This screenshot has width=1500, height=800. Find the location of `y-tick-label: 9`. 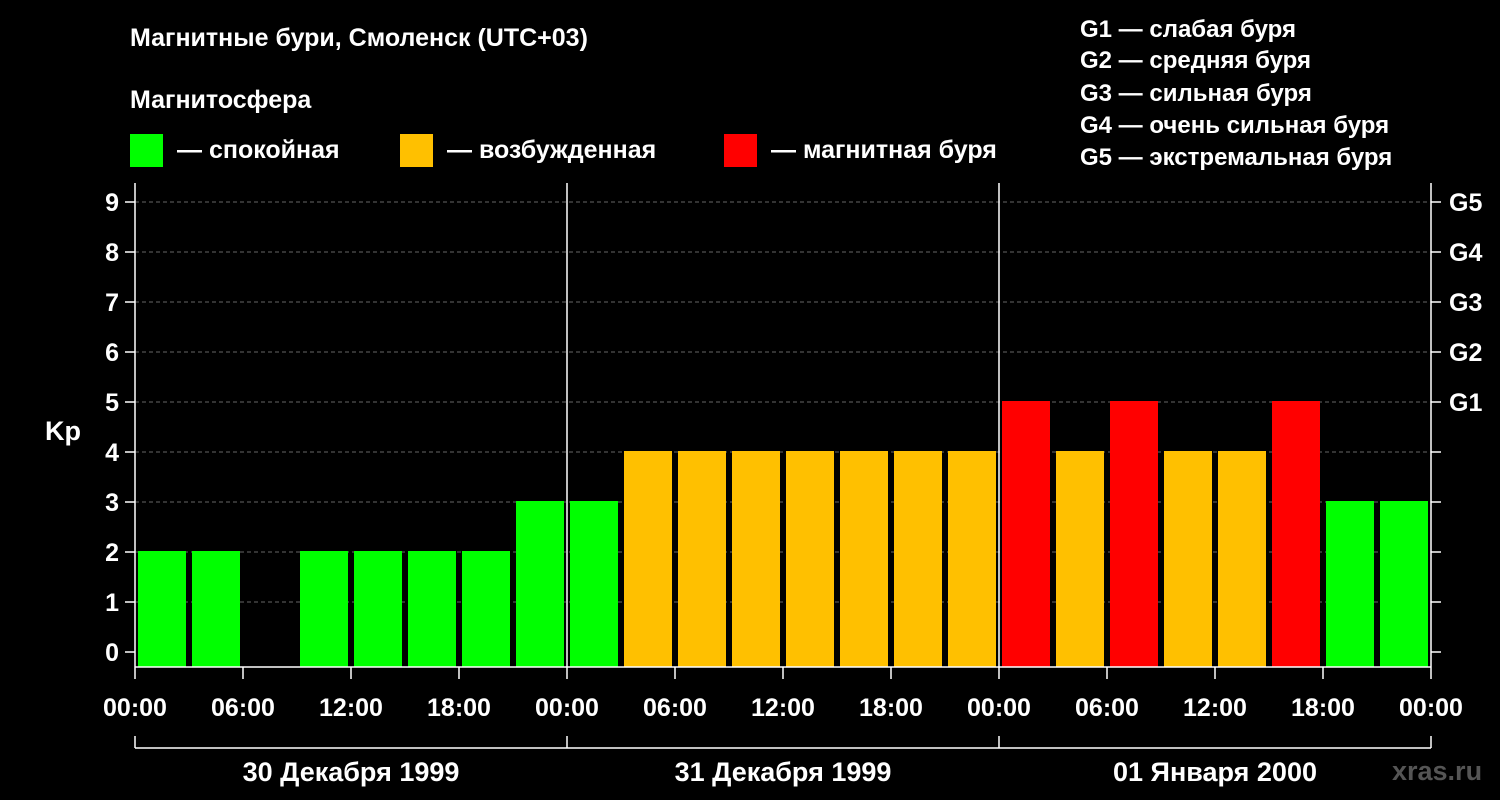

y-tick-label: 9 is located at coordinates (112, 203).